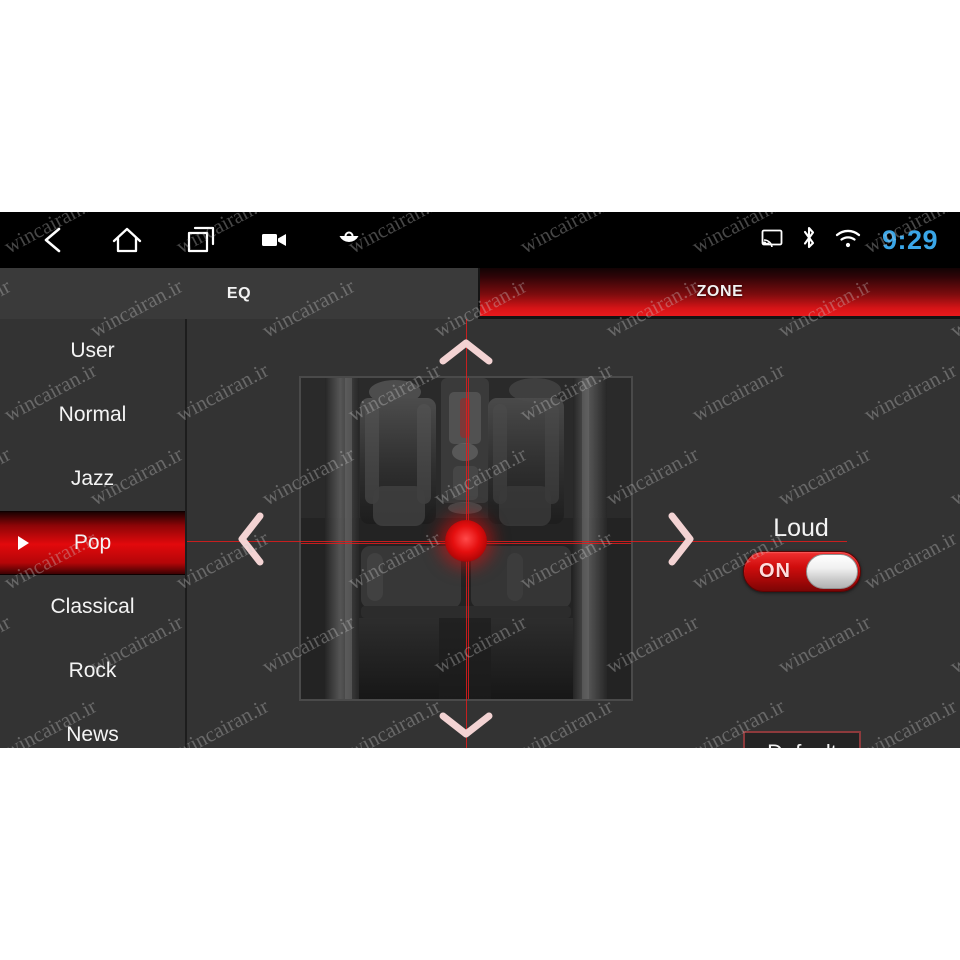 This screenshot has width=960, height=960. I want to click on loud-state-label: ON, so click(775, 571).